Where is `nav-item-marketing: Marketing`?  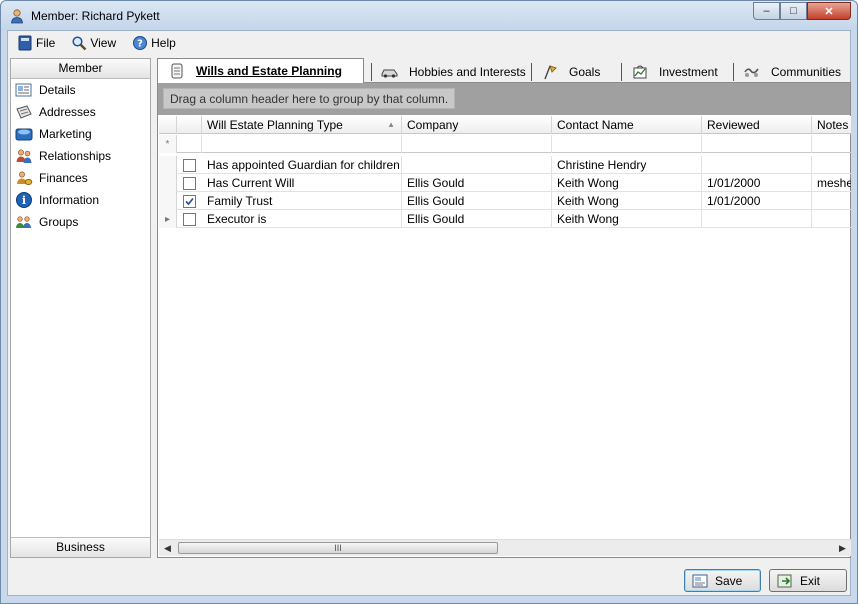 nav-item-marketing: Marketing is located at coordinates (80, 134).